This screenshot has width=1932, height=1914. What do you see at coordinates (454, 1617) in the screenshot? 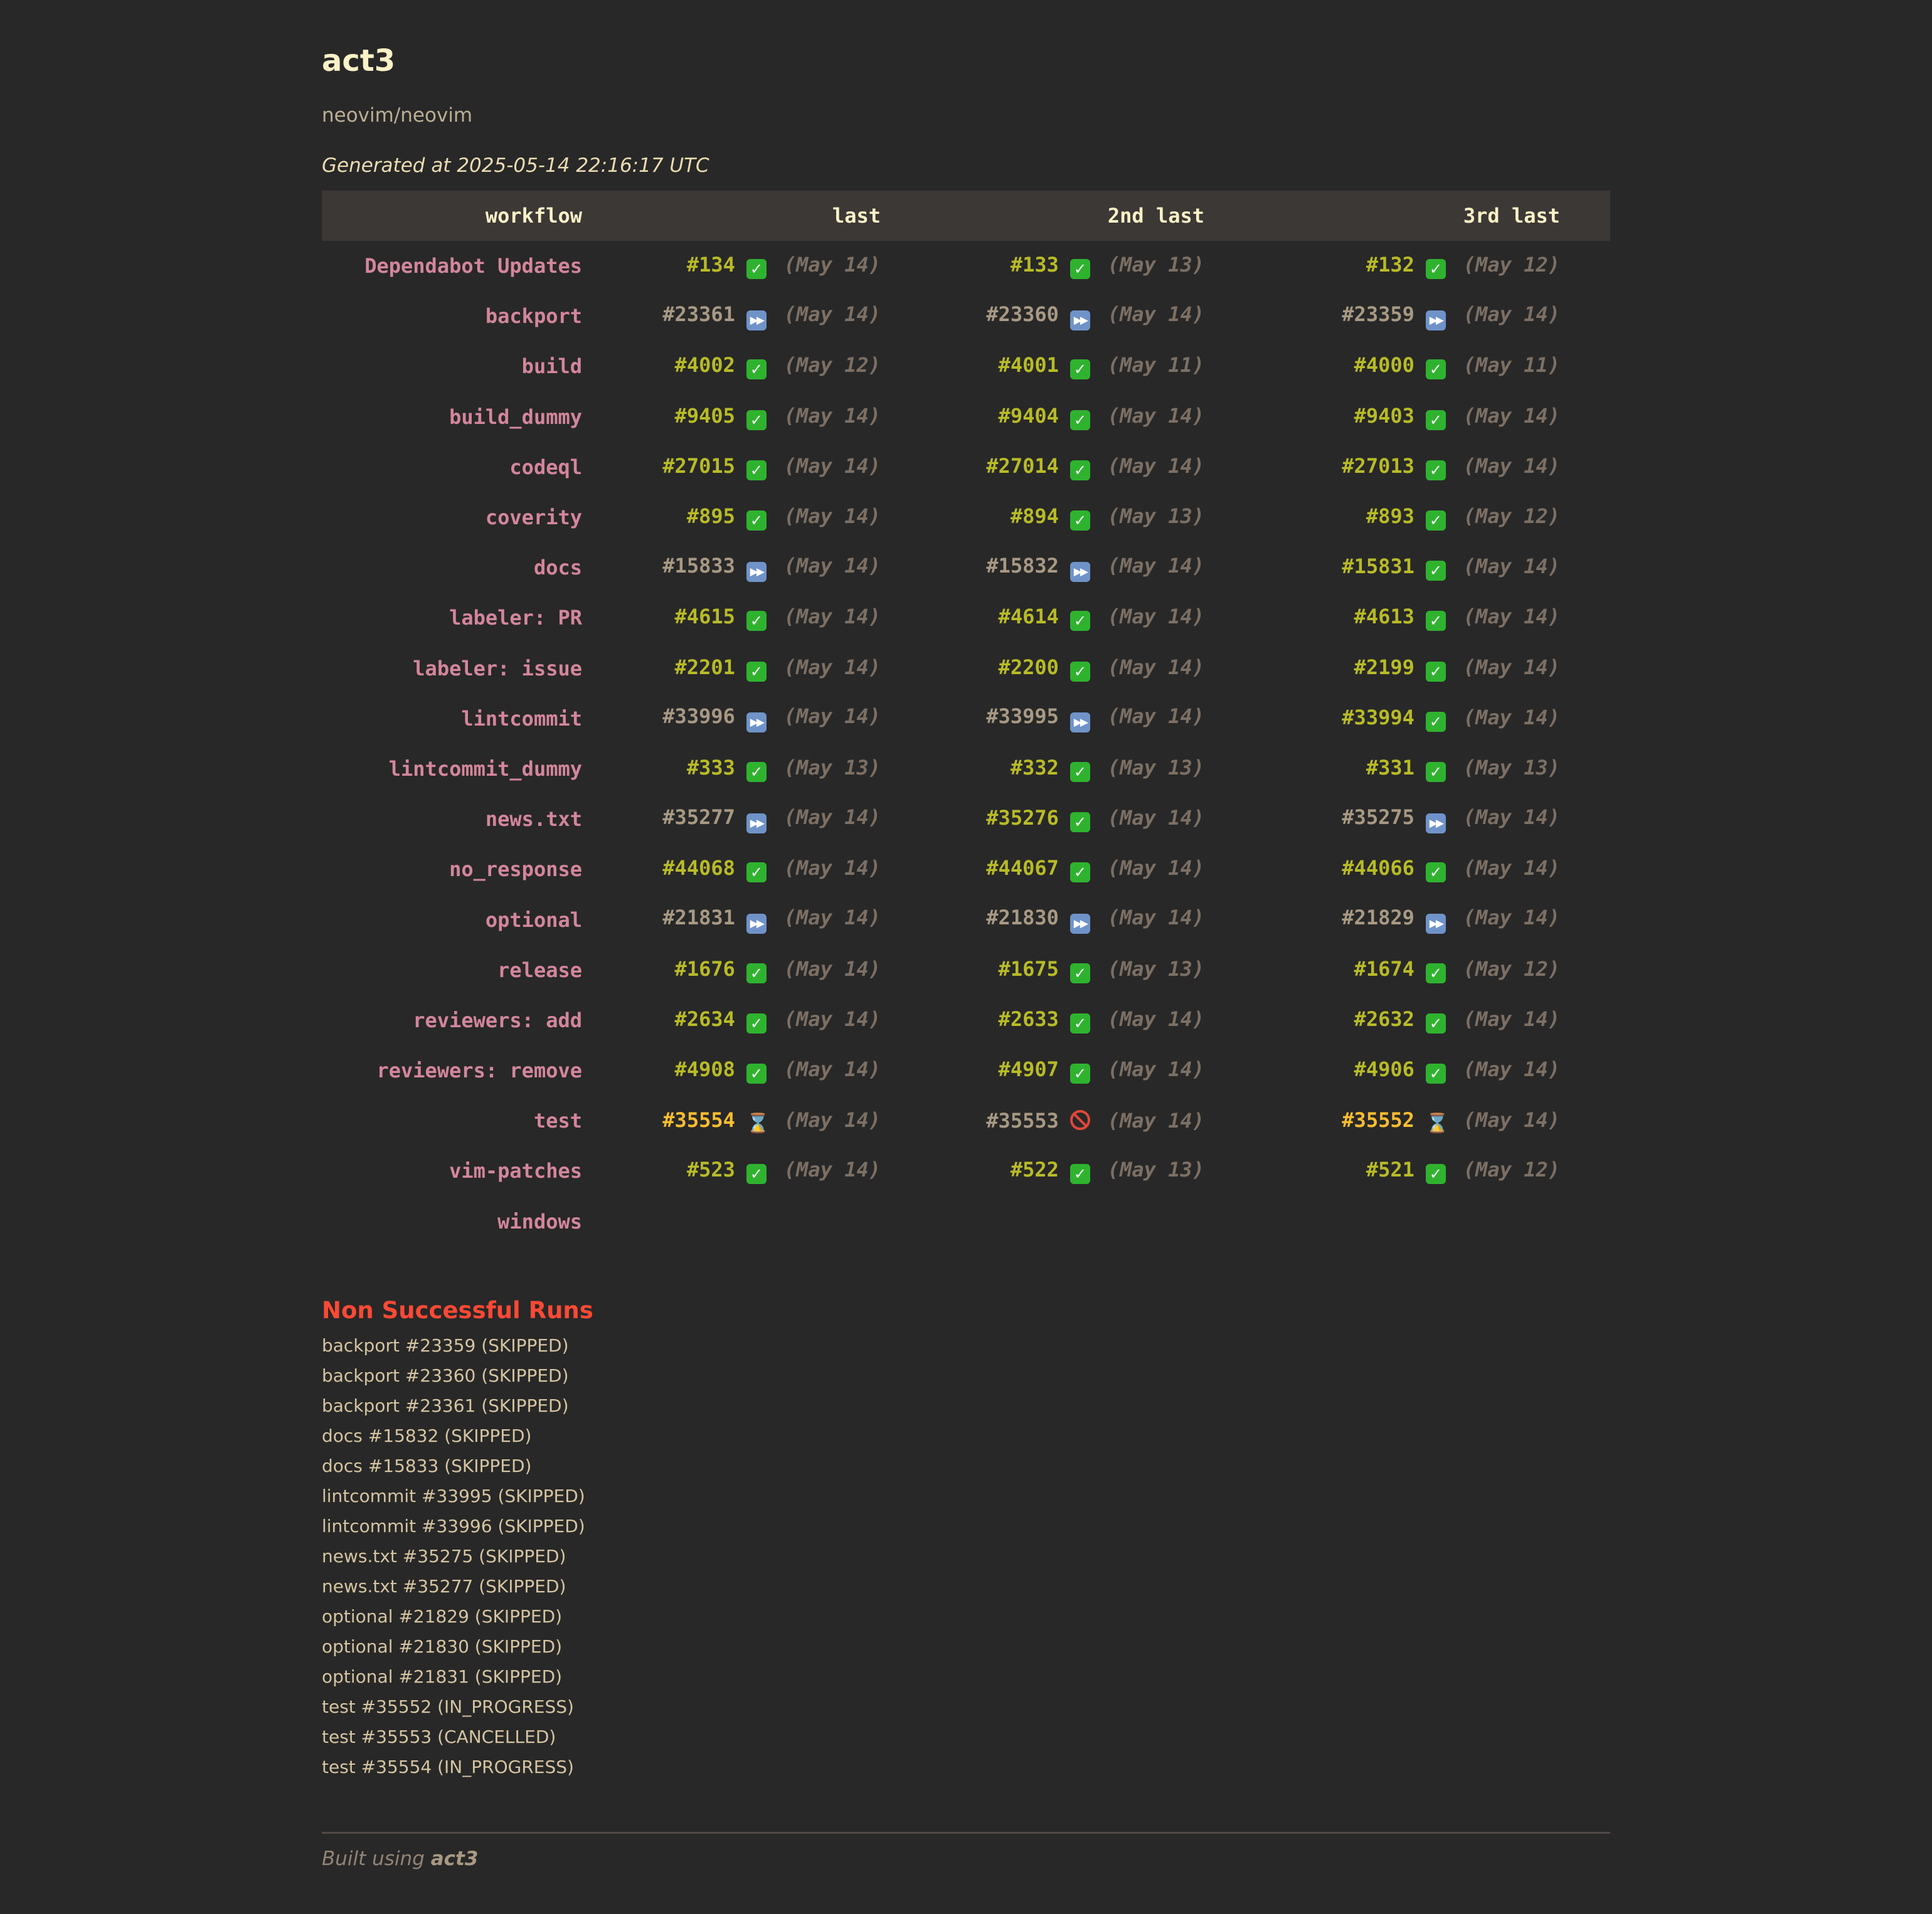
I see `list-item: optional #21829 (SKIPPED)` at bounding box center [454, 1617].